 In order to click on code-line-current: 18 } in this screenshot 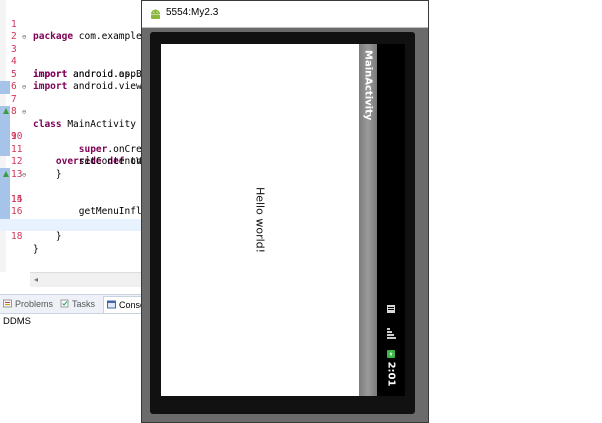, I will do `click(74, 236)`.